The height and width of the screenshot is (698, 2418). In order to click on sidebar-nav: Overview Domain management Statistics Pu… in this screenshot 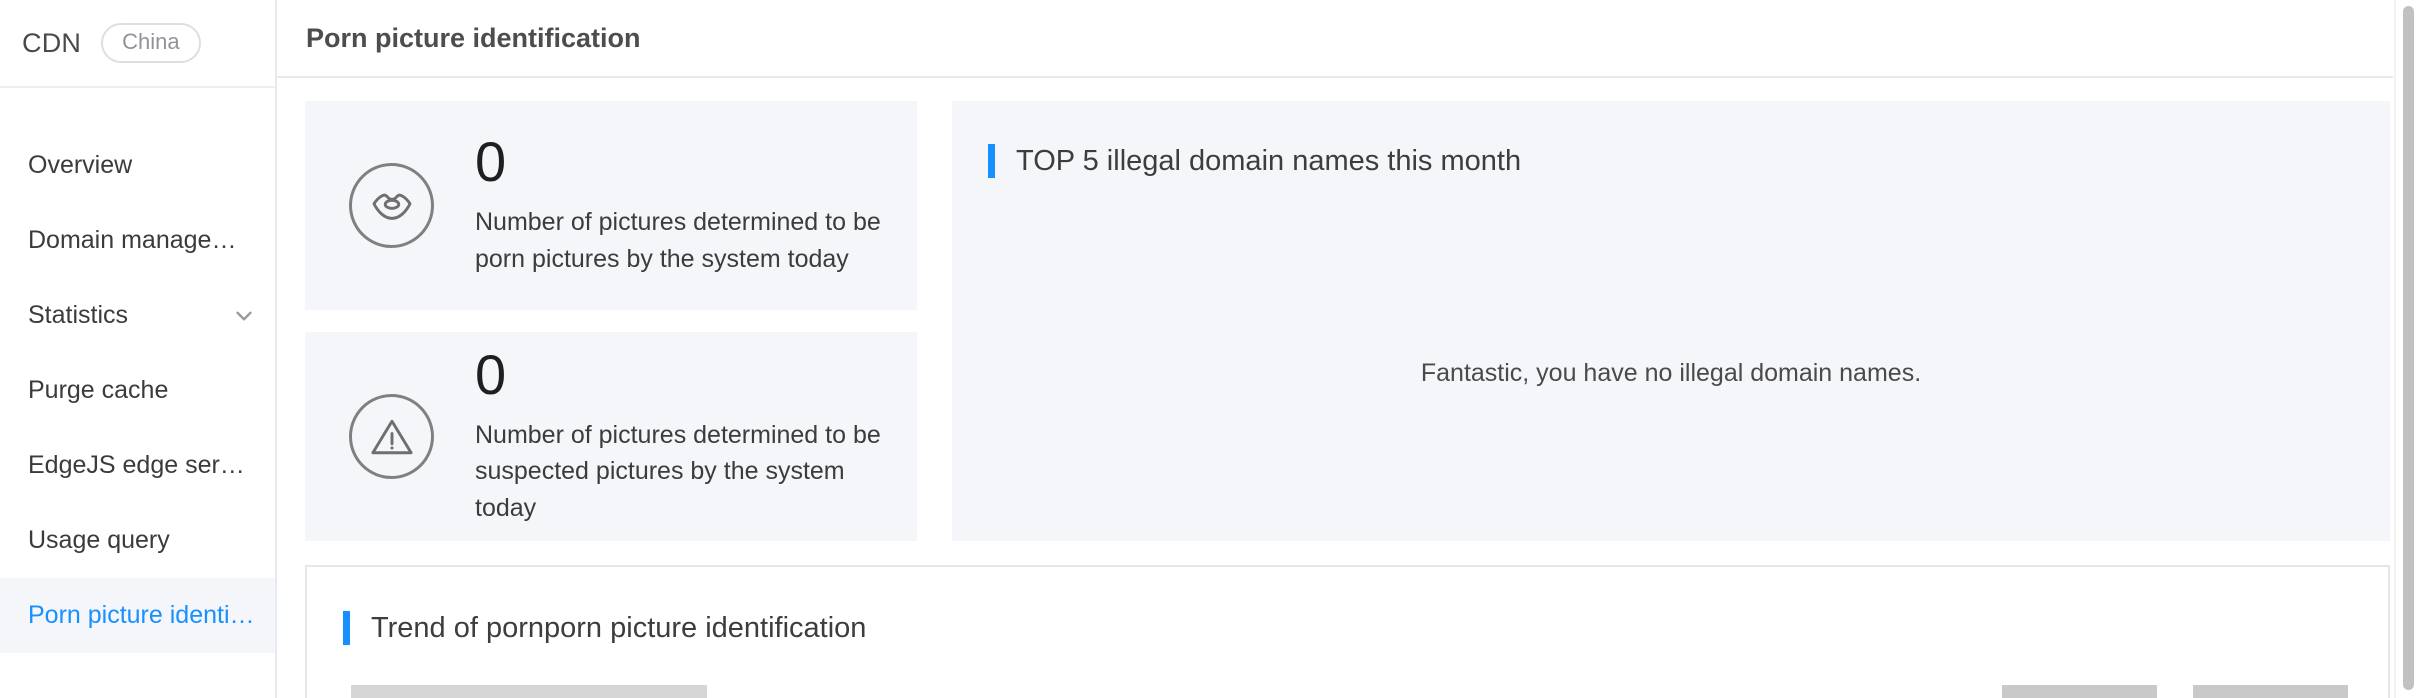, I will do `click(137, 370)`.